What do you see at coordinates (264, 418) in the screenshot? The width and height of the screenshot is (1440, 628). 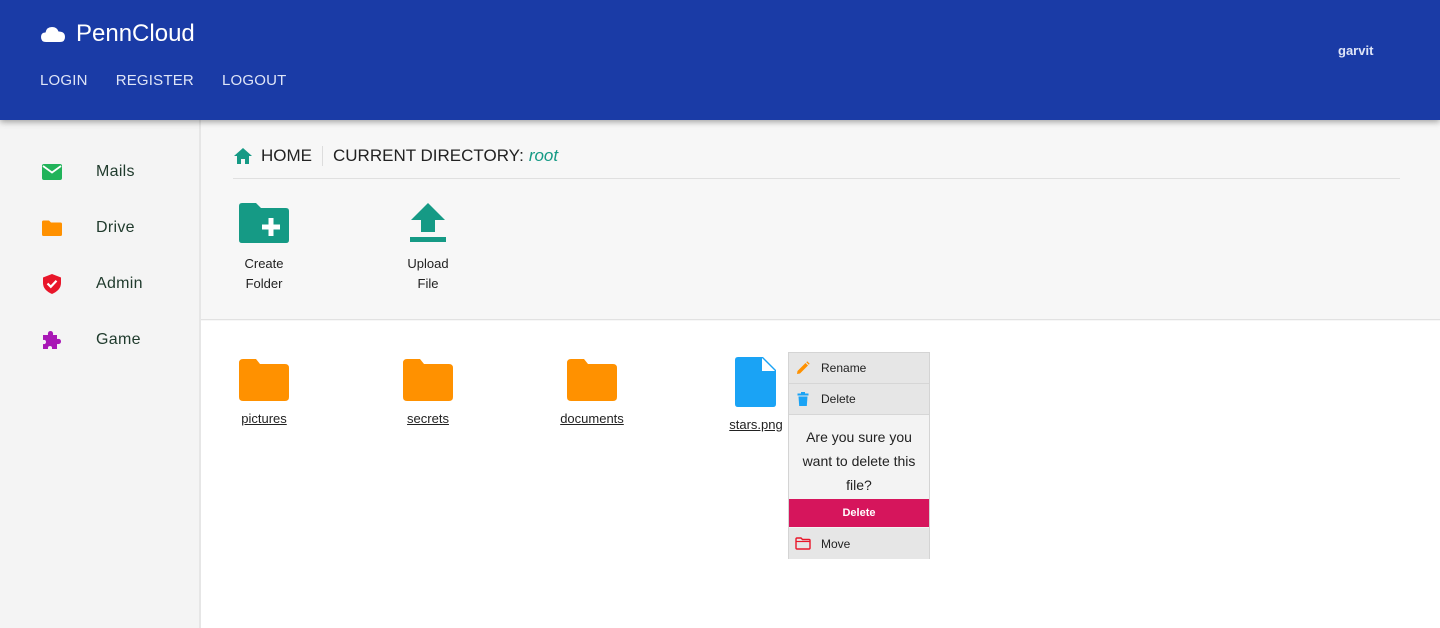 I see `file-name-link: pictures` at bounding box center [264, 418].